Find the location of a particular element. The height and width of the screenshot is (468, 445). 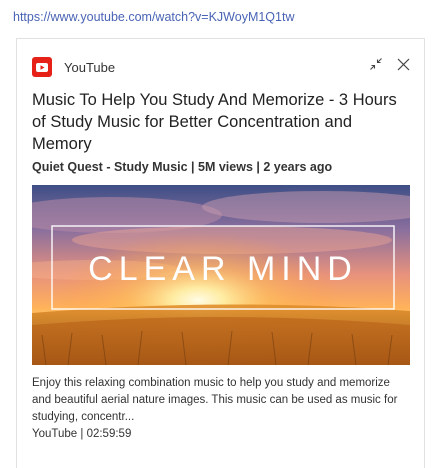

collapse-arrows-icon is located at coordinates (376, 64).